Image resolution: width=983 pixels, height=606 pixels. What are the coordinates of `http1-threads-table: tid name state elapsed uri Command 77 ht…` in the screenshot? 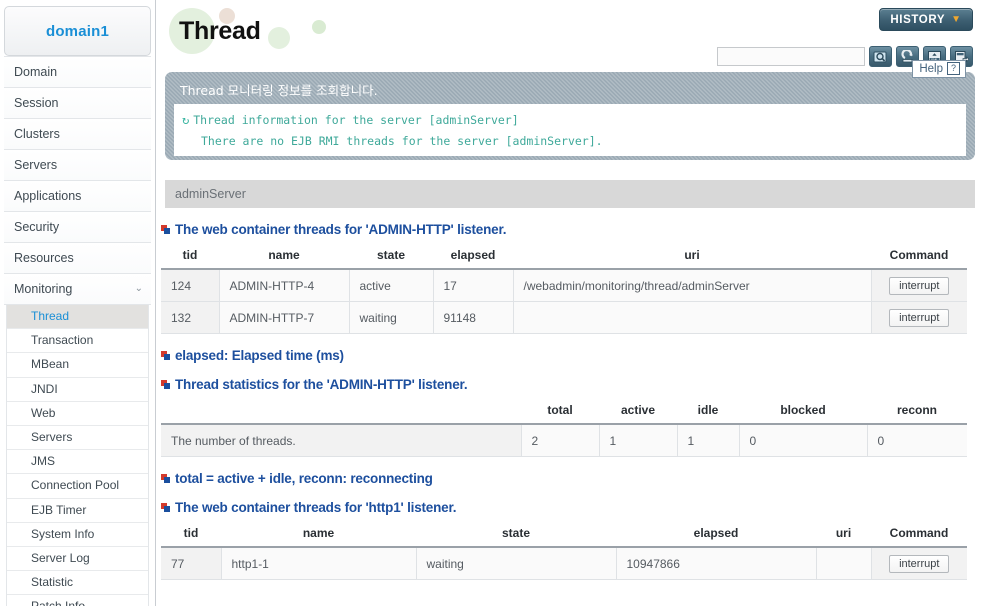 It's located at (564, 549).